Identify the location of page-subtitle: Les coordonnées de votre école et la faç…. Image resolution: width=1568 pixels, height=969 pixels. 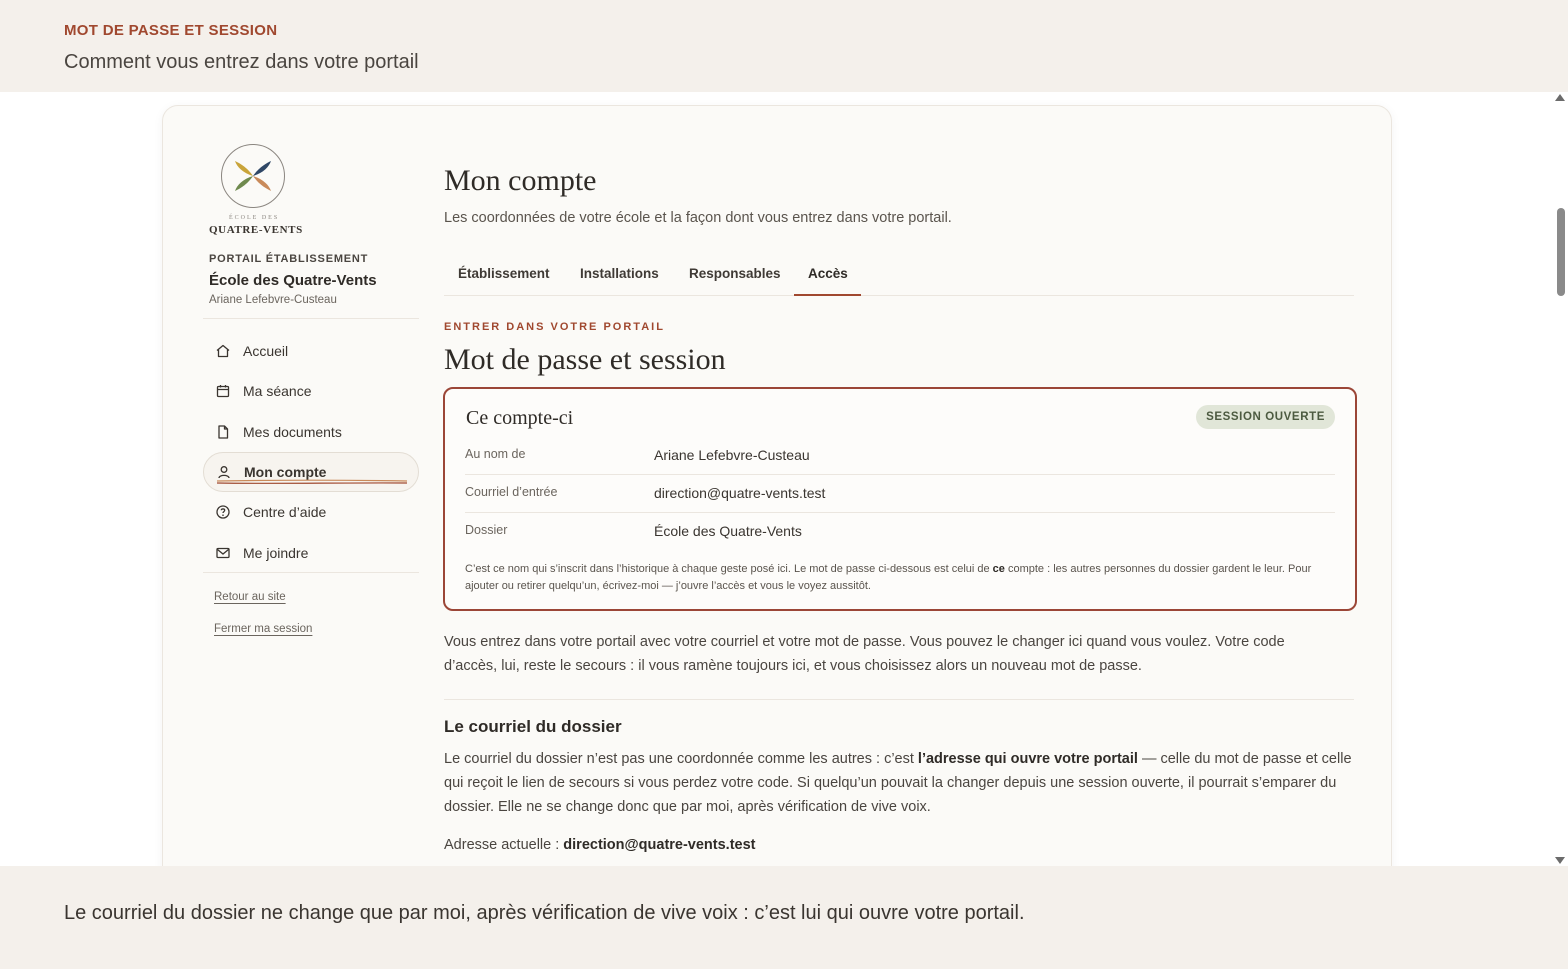
(698, 218).